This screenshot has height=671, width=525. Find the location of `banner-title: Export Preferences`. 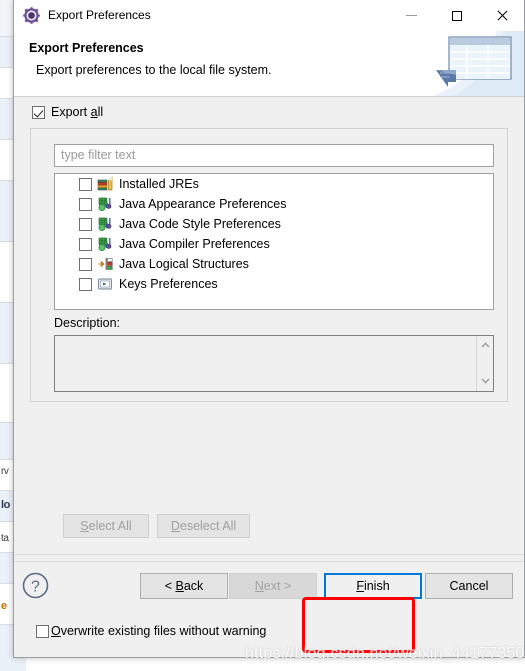

banner-title: Export Preferences is located at coordinates (86, 48).